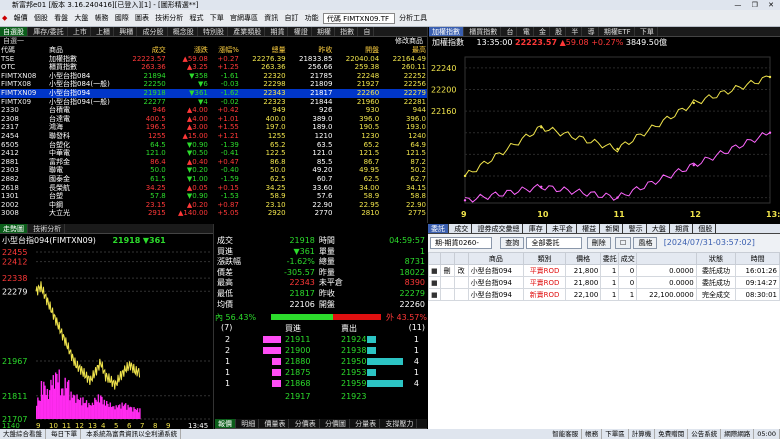  What do you see at coordinates (213, 213) in the screenshot?
I see `quote-row: 3008 大立光 2915 ▲140.00 +5.05 2920 2770 2810 2775` at bounding box center [213, 213].